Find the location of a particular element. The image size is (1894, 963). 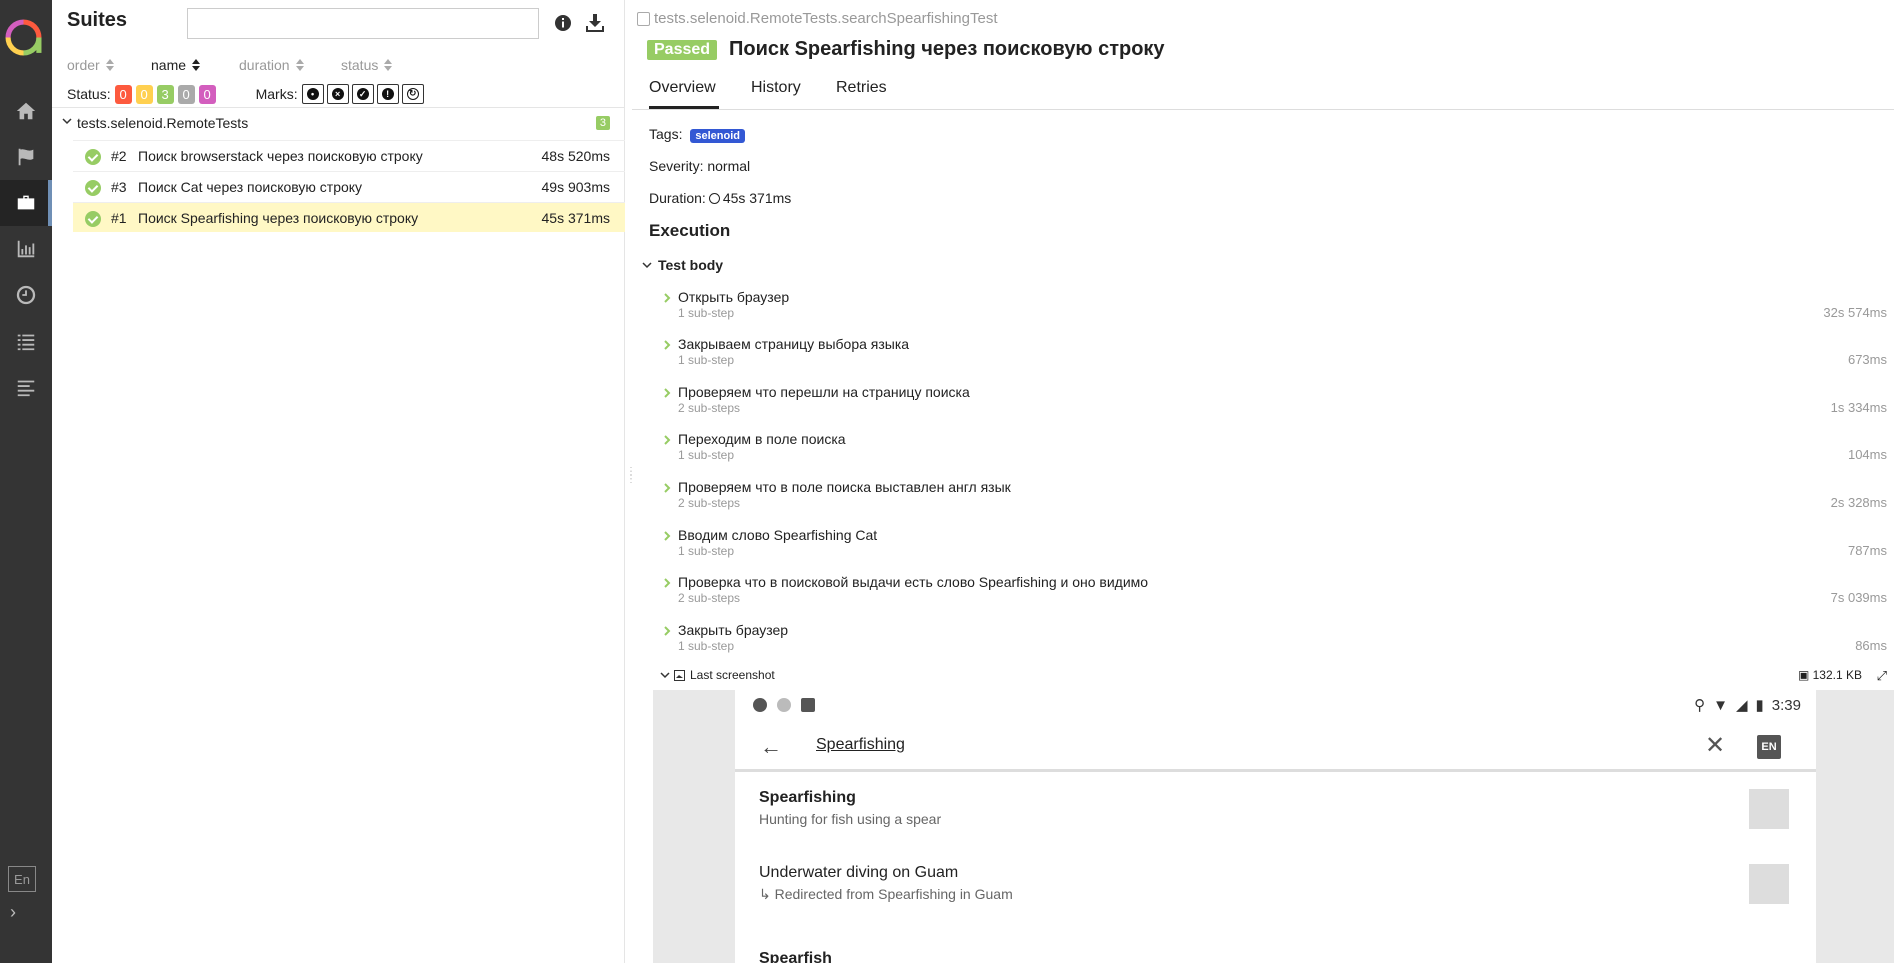

result-thumbnail is located at coordinates (1769, 884).